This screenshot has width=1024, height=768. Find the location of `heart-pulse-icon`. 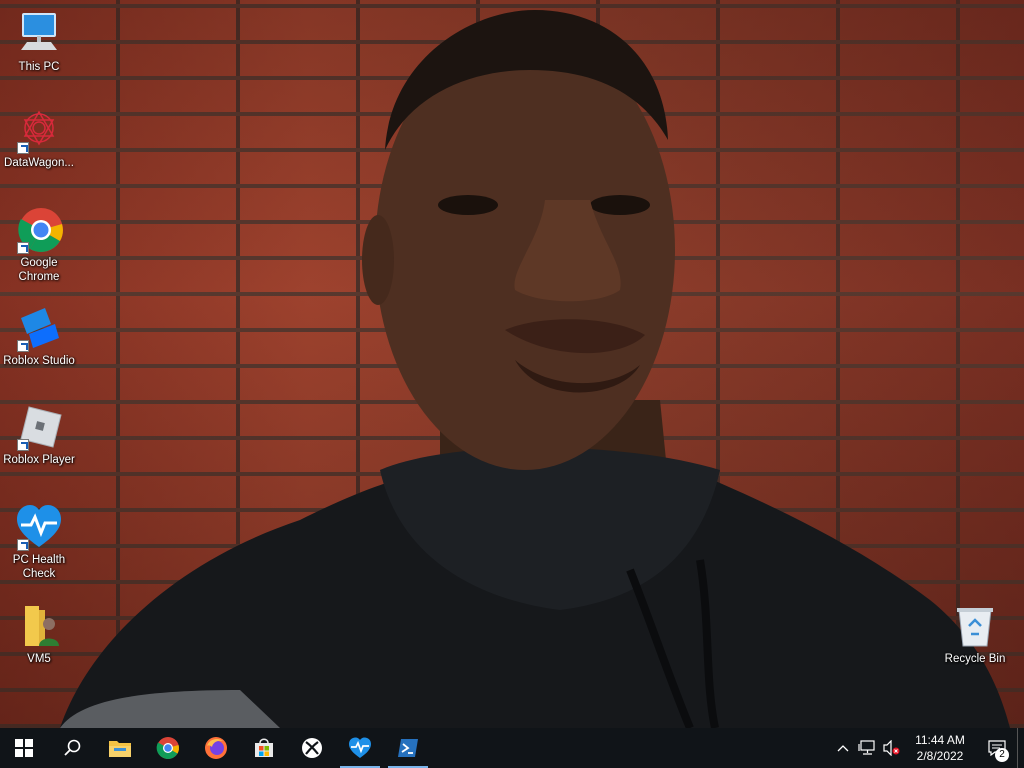

heart-pulse-icon is located at coordinates (360, 747).